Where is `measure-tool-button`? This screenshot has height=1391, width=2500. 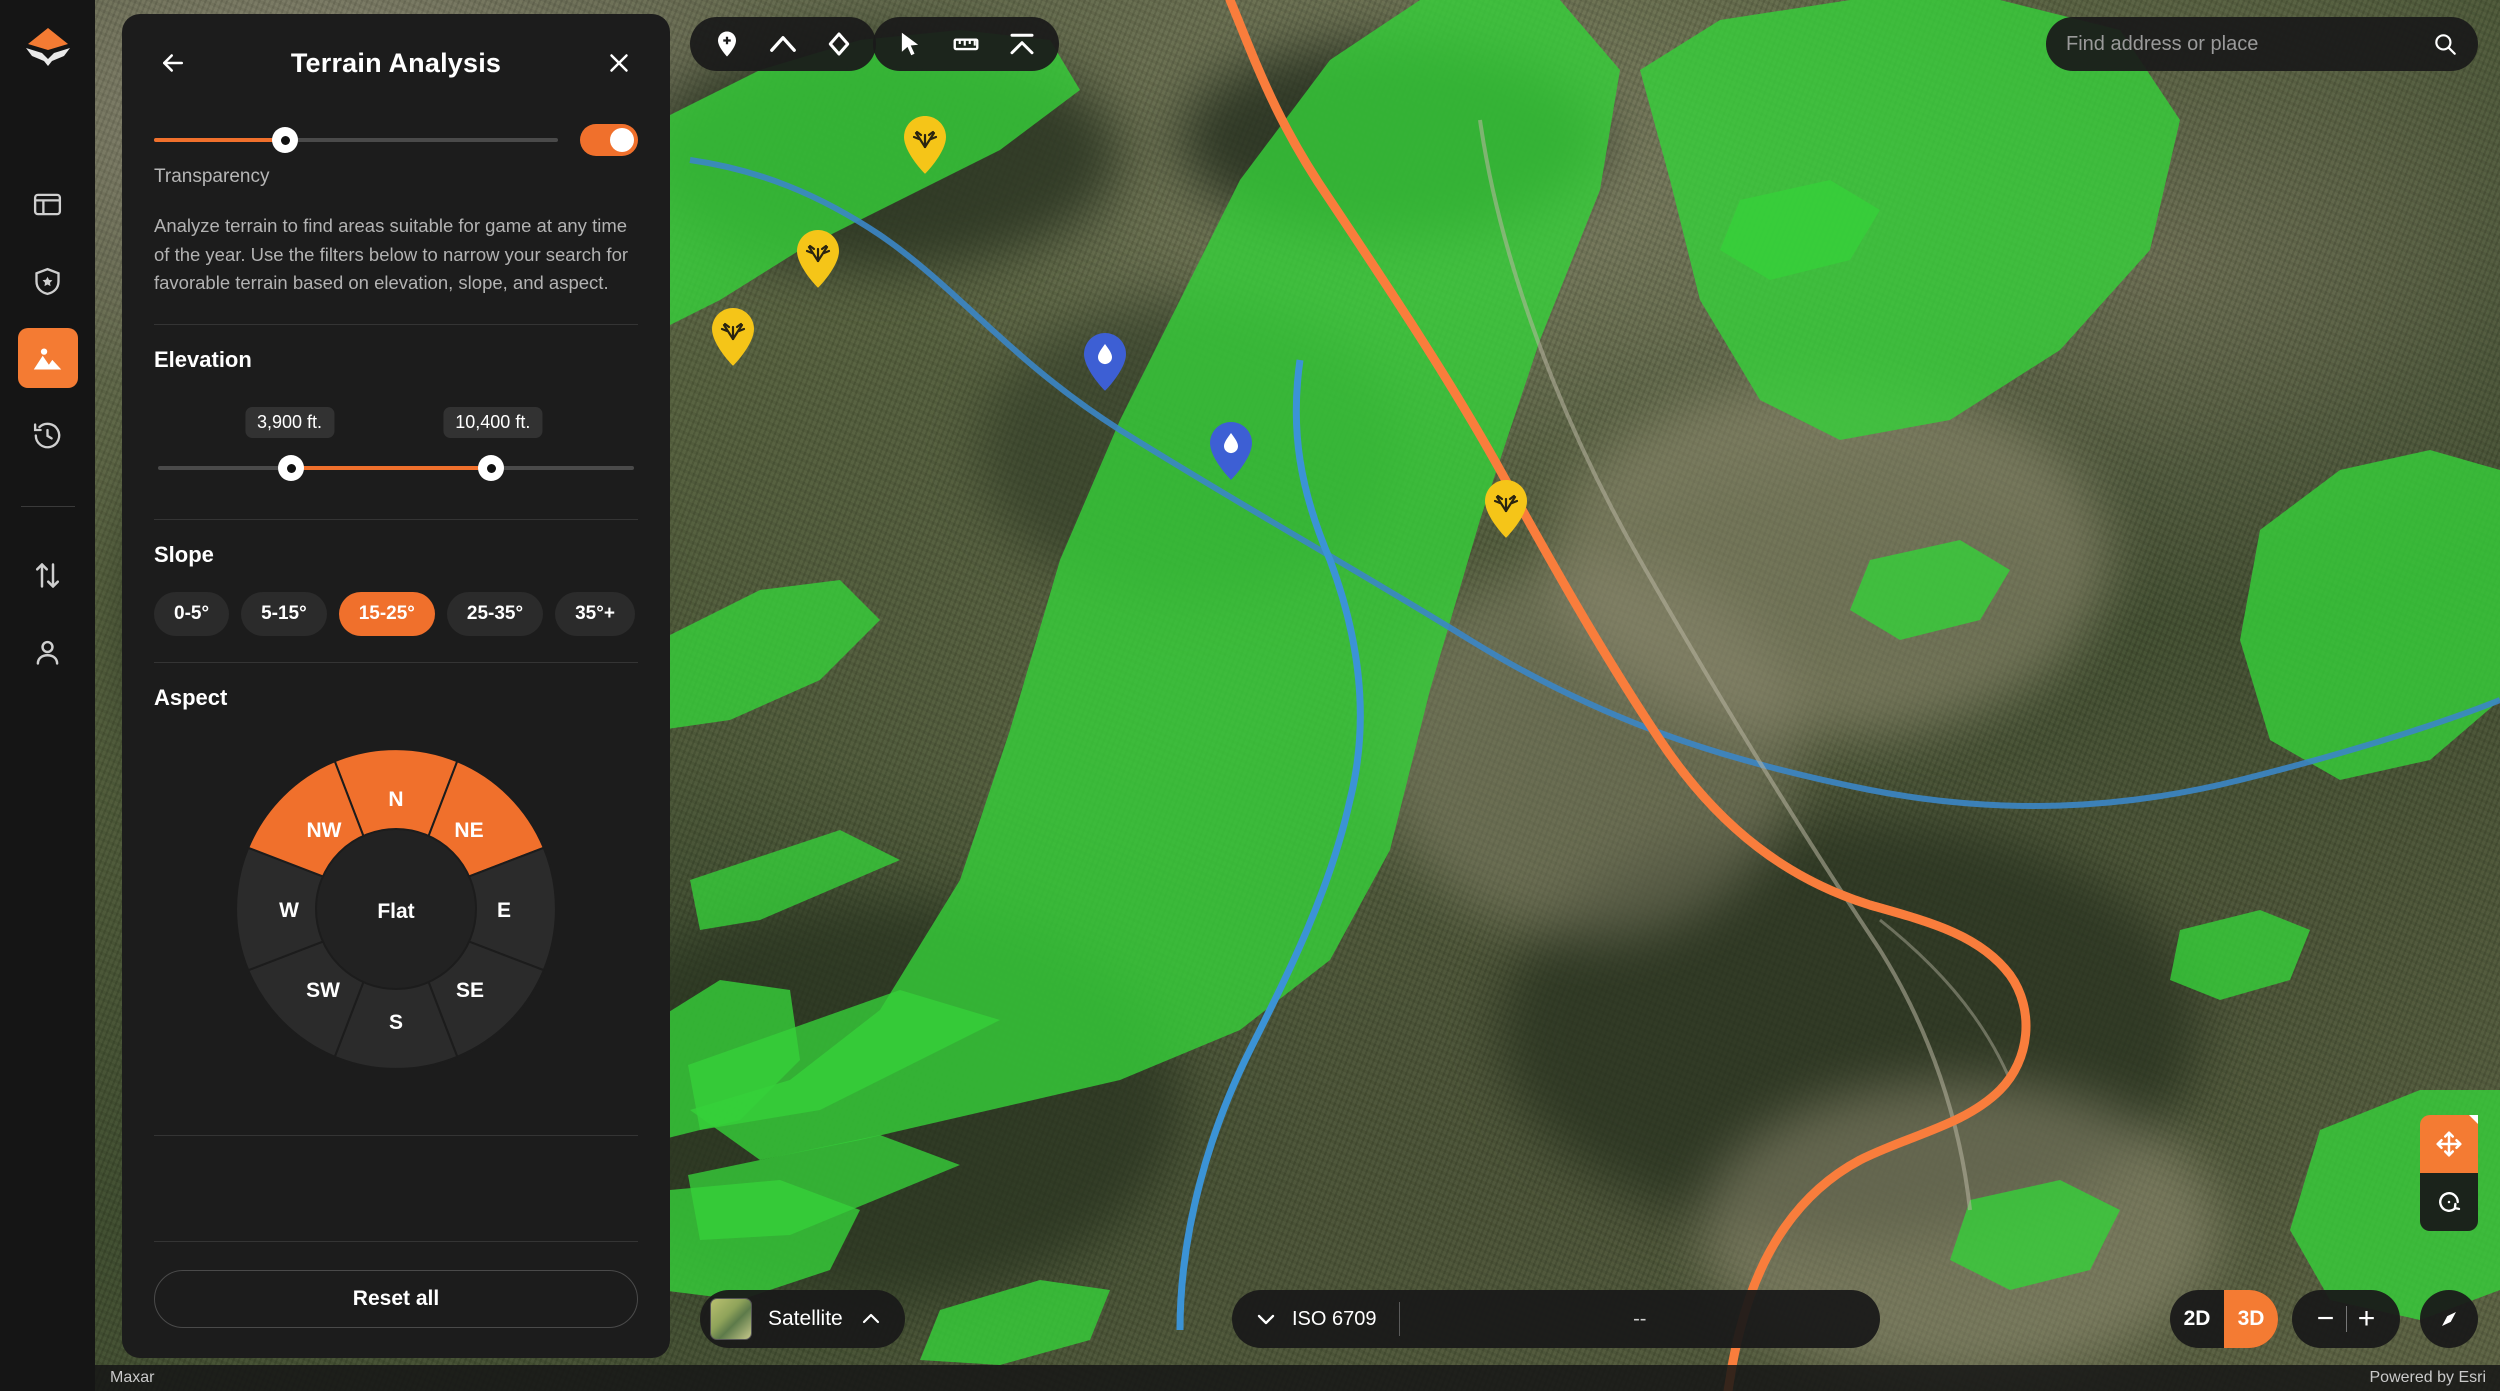
measure-tool-button is located at coordinates (966, 44).